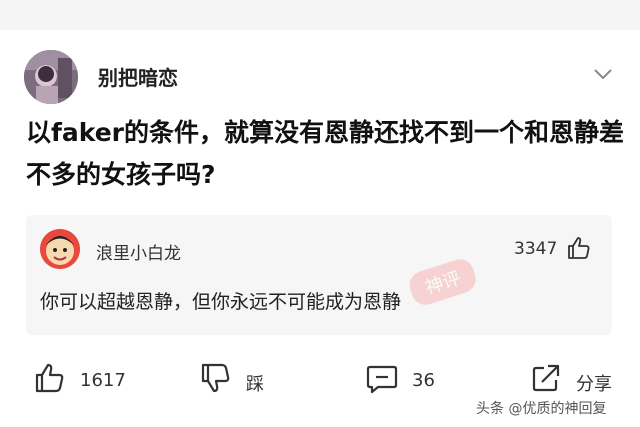 The height and width of the screenshot is (427, 640). I want to click on stamp-icon: 神评, so click(442, 282).